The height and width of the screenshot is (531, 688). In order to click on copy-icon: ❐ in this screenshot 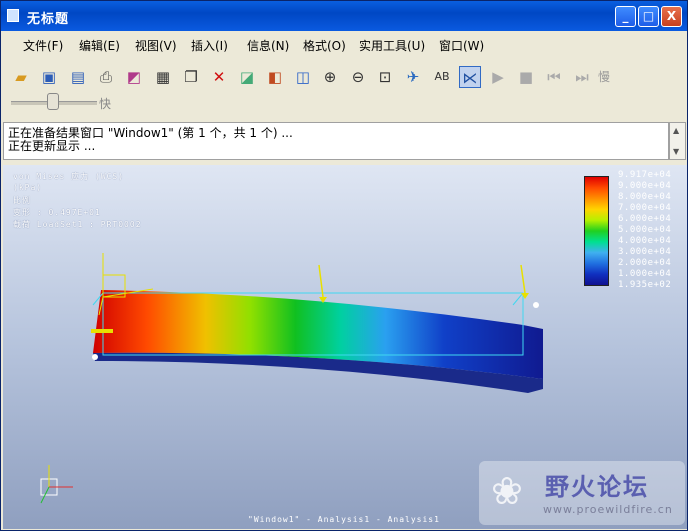, I will do `click(191, 77)`.